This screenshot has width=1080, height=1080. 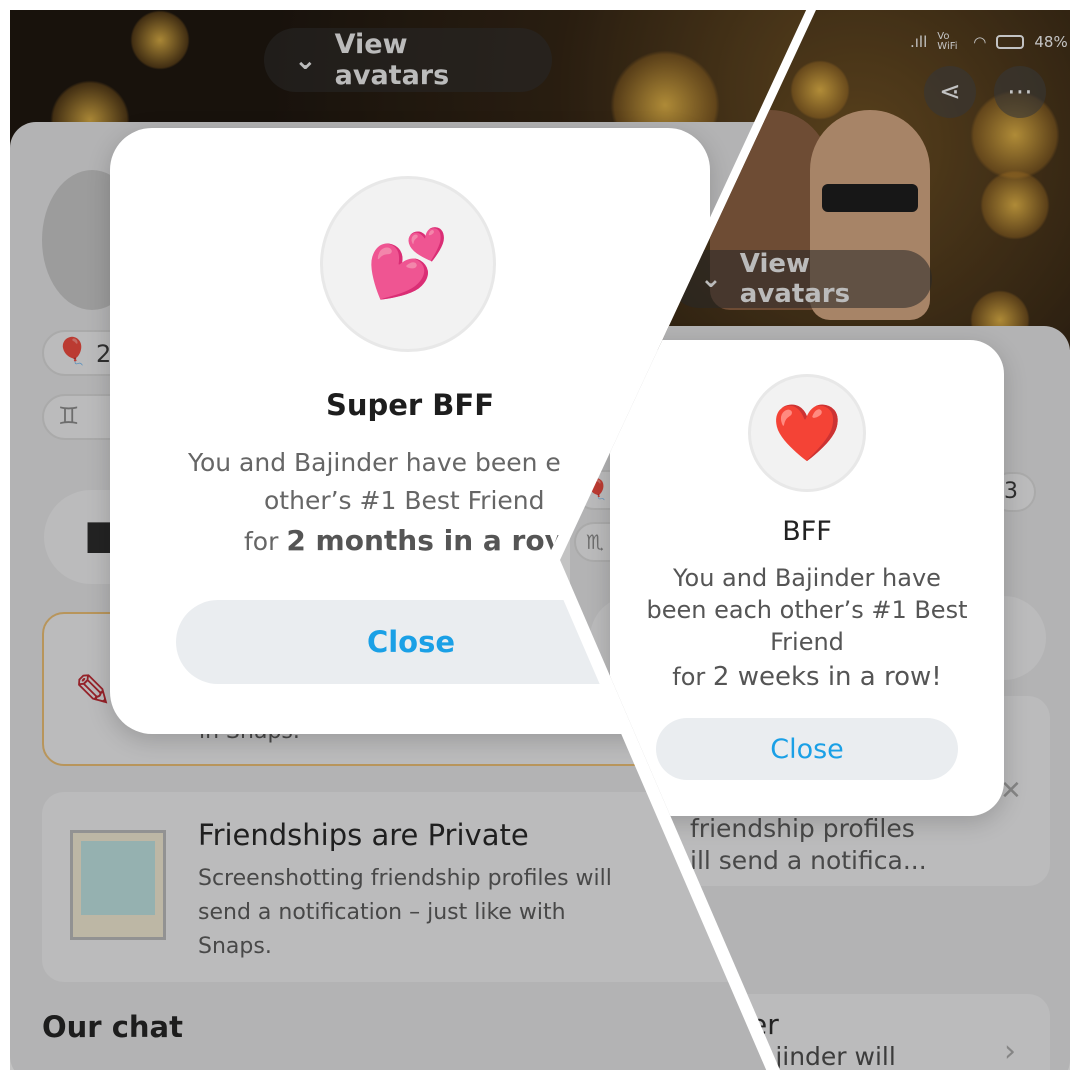 I want to click on two-hearts-icon: 💕, so click(x=408, y=264).